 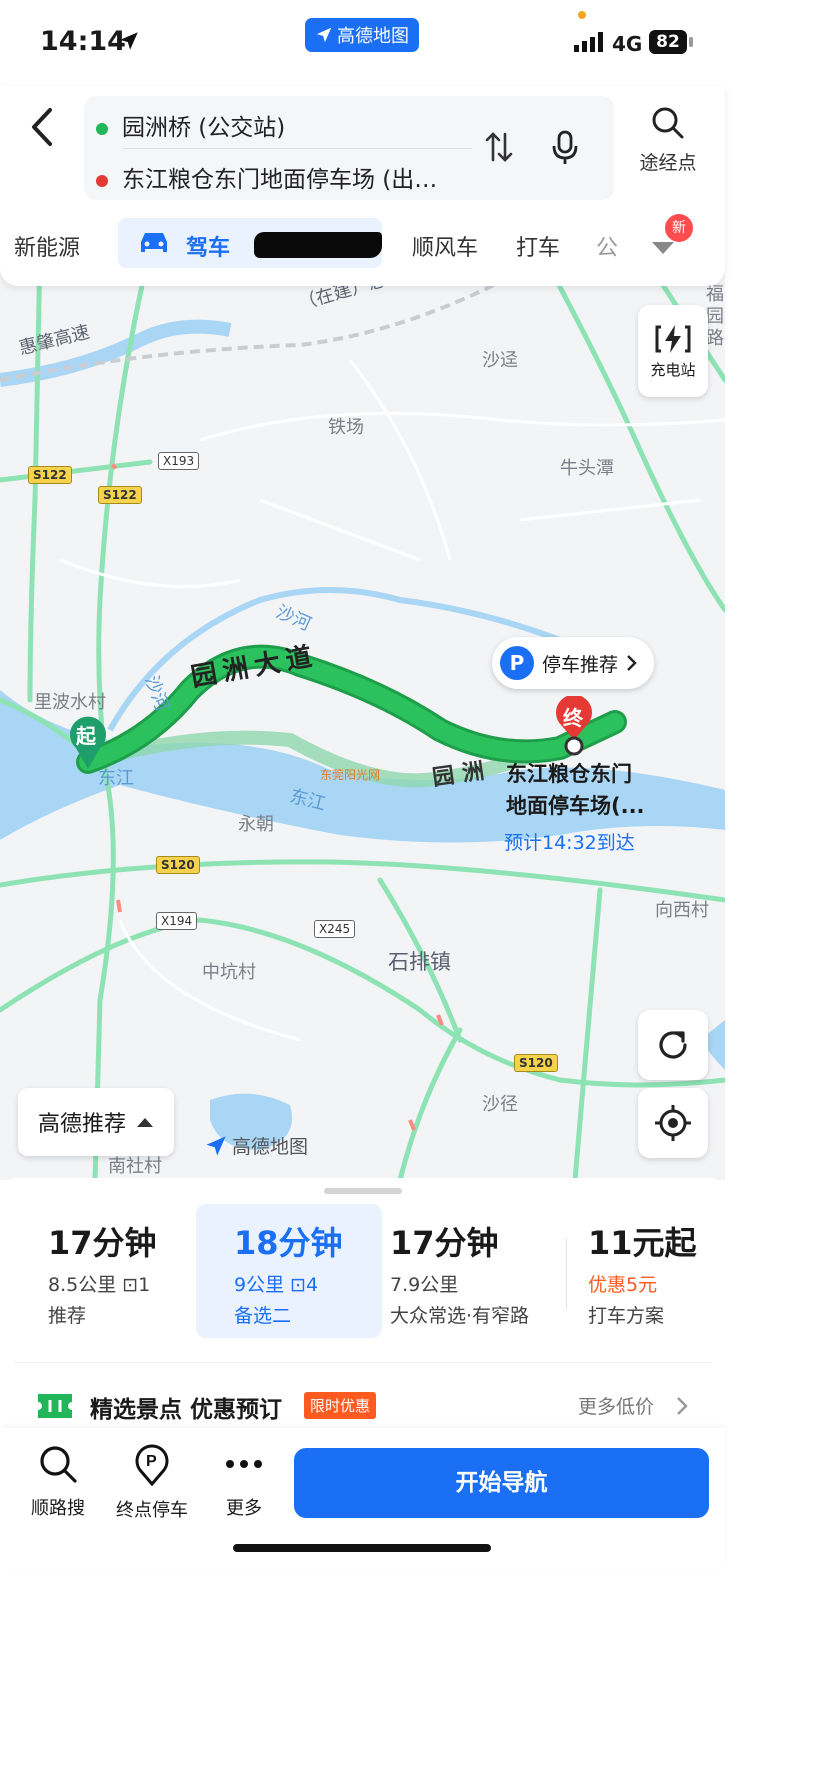 What do you see at coordinates (229, 972) in the screenshot?
I see `place-zhongkeng: 中坑村` at bounding box center [229, 972].